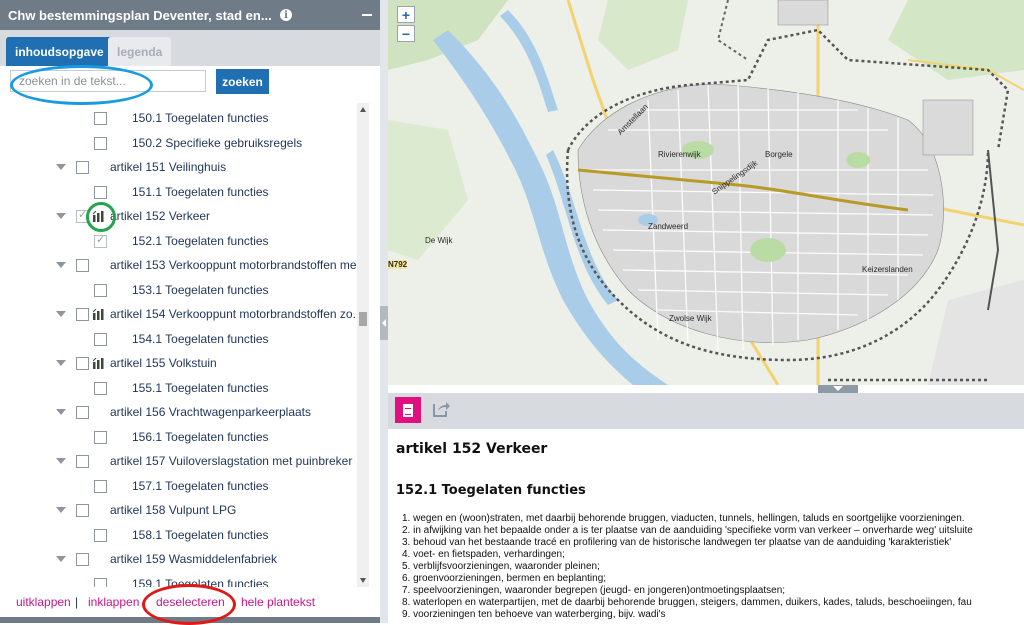 The width and height of the screenshot is (1024, 625). I want to click on tree-item-label: 150.2 Specifieke gebruiksregels, so click(217, 142).